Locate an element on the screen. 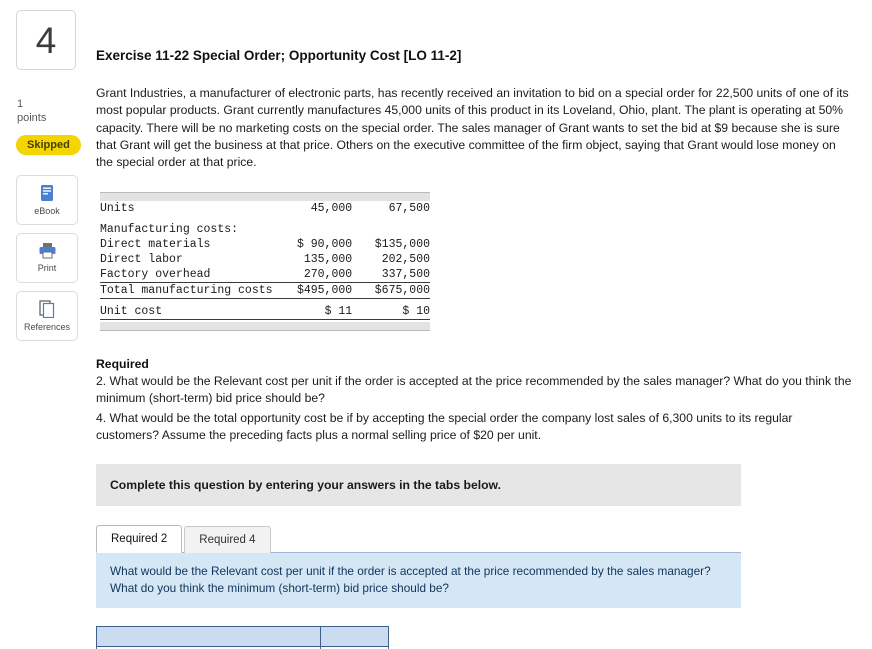  references-button: References is located at coordinates (47, 315).